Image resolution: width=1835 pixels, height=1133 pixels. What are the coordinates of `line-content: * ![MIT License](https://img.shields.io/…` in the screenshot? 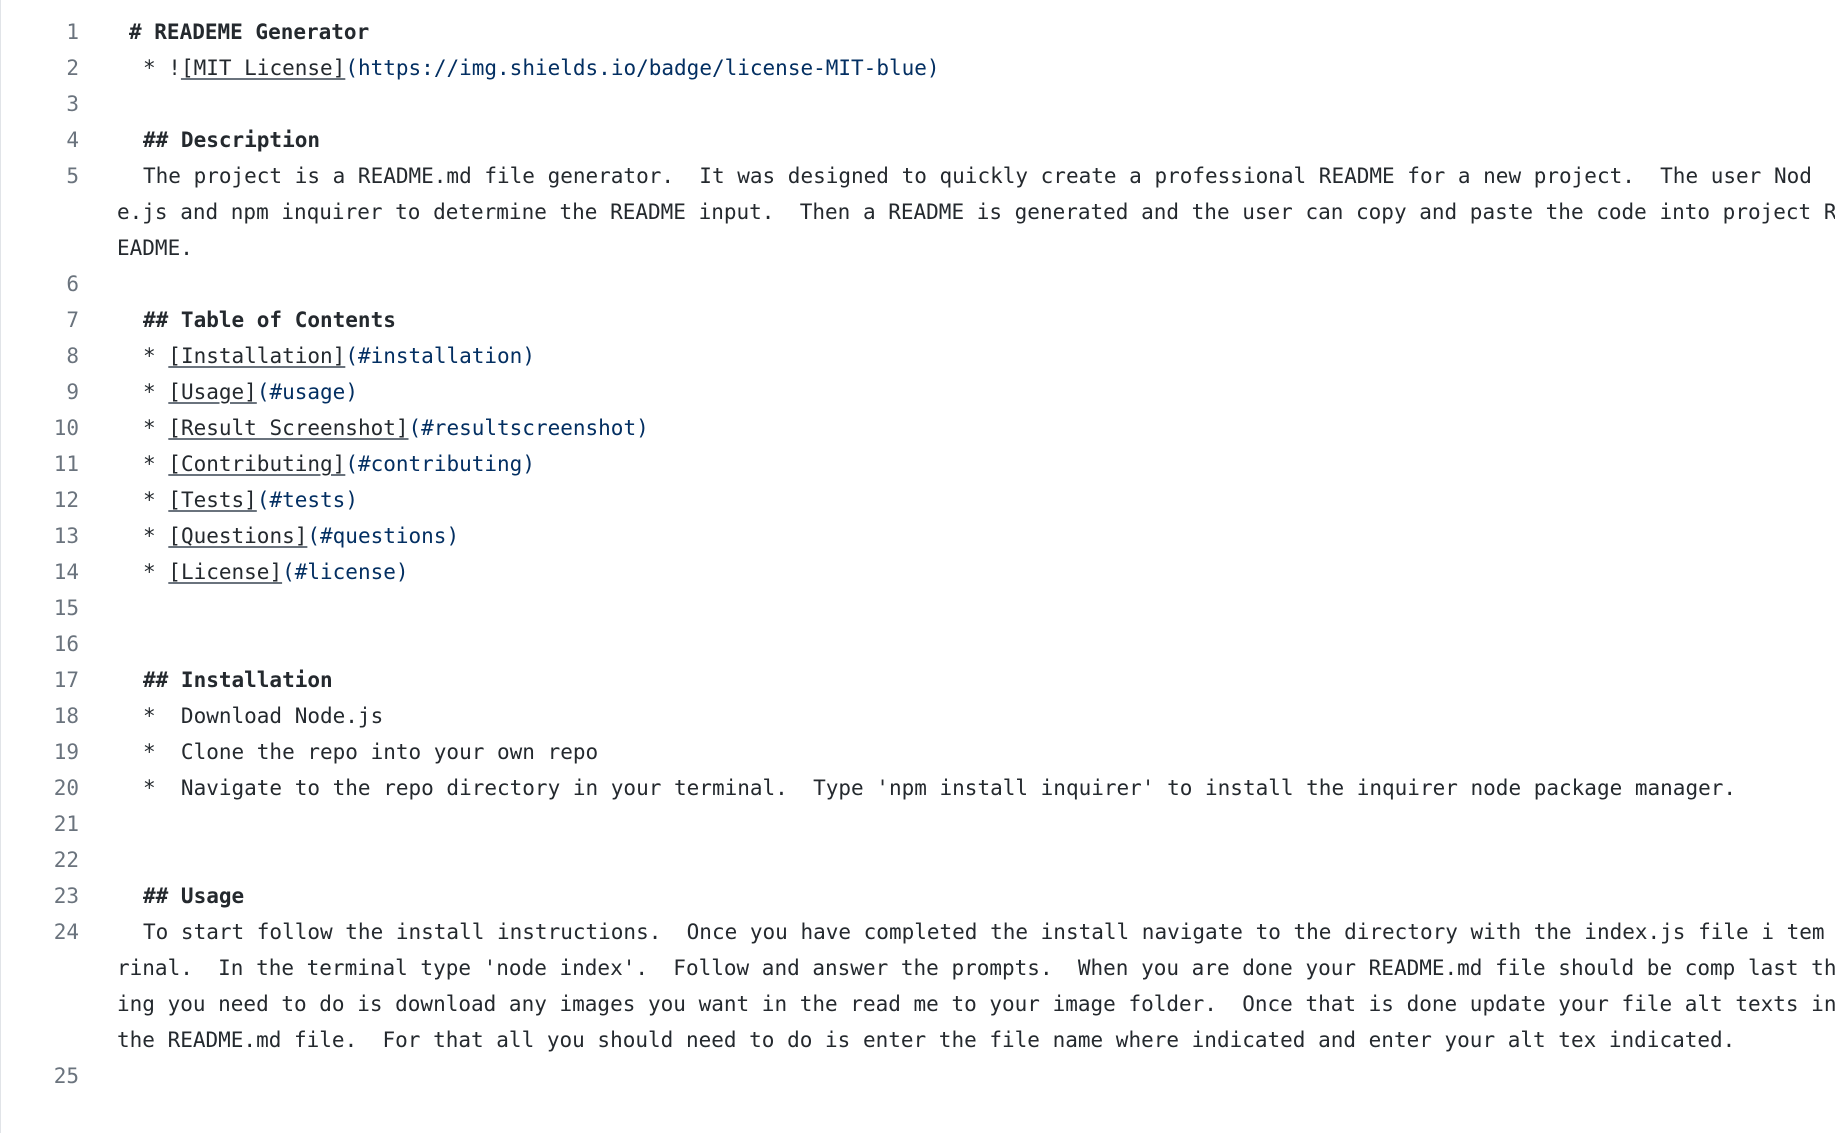 It's located at (976, 68).